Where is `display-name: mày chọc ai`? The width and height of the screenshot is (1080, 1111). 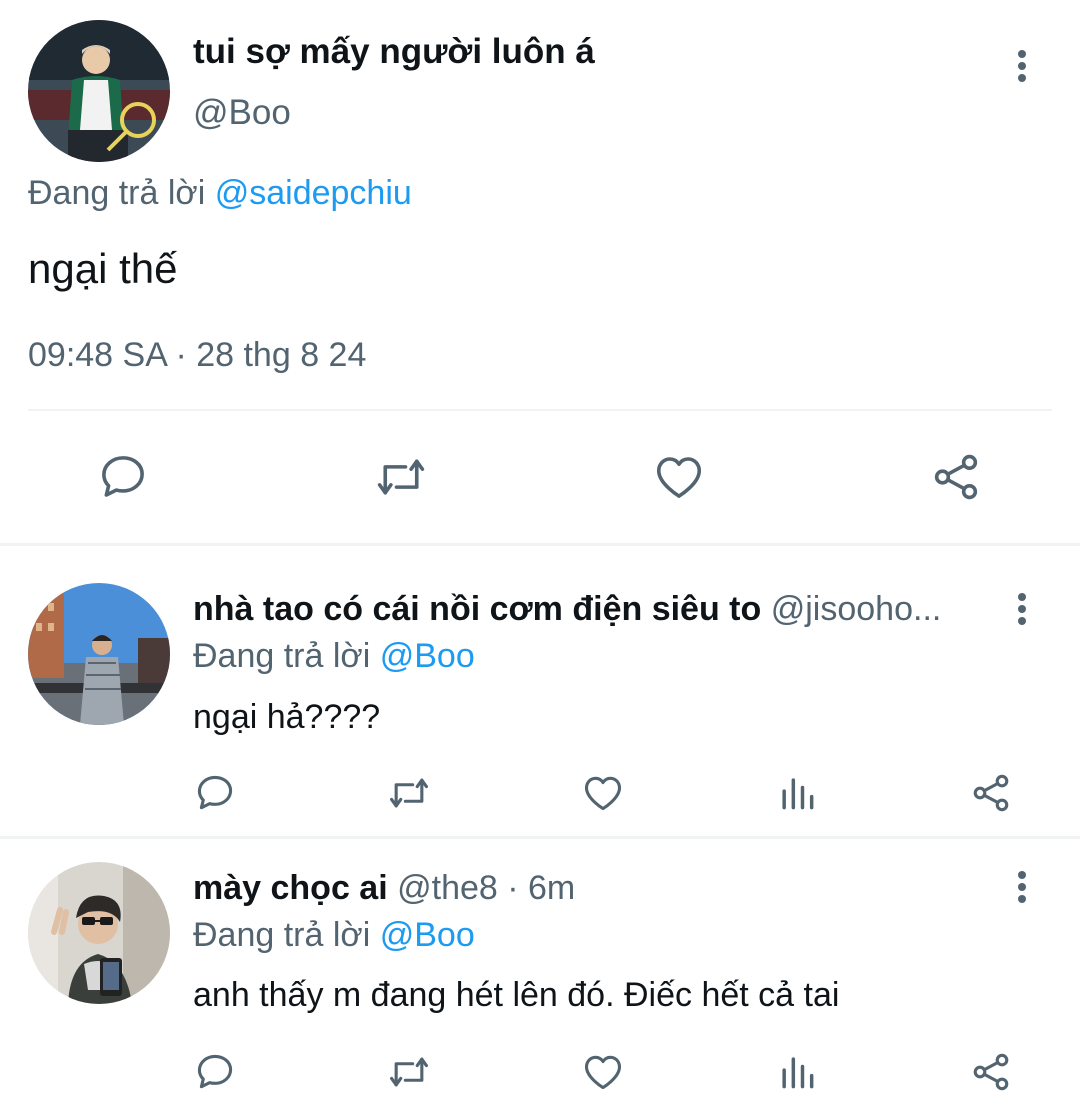 display-name: mày chọc ai is located at coordinates (290, 888).